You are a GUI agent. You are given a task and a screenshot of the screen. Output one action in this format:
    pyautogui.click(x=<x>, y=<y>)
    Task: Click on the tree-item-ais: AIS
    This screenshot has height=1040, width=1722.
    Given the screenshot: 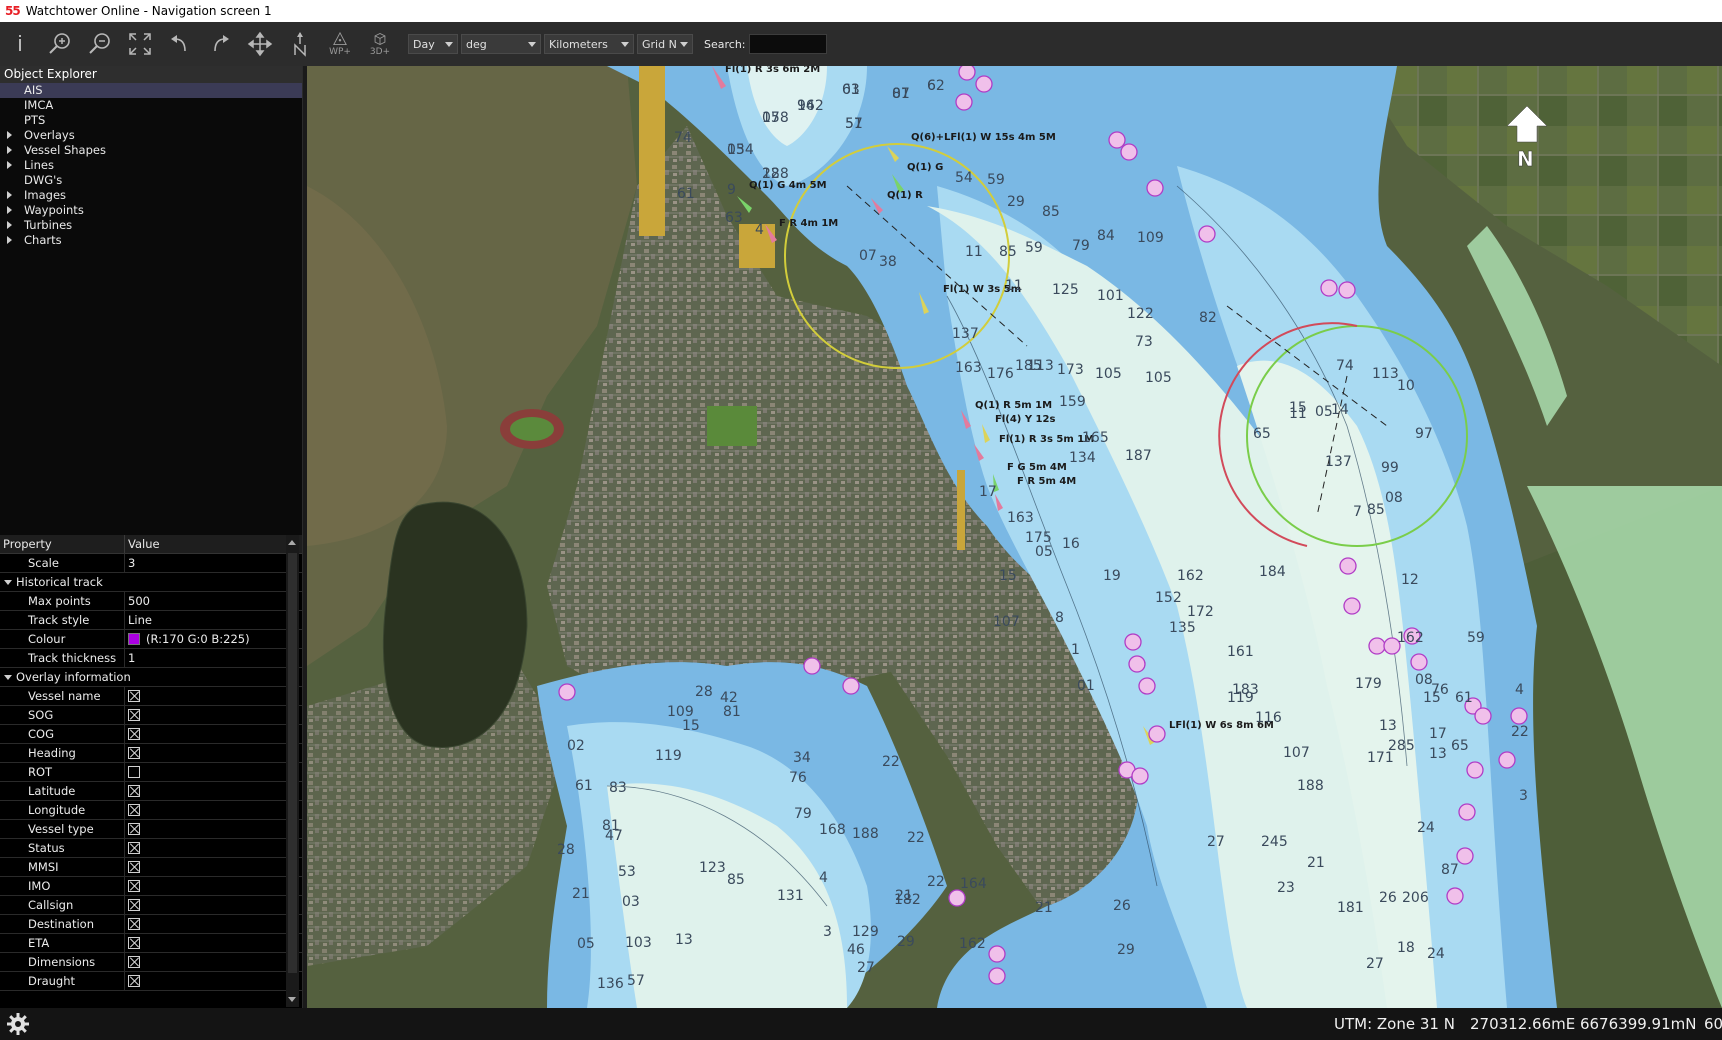 What is the action you would take?
    pyautogui.click(x=151, y=90)
    